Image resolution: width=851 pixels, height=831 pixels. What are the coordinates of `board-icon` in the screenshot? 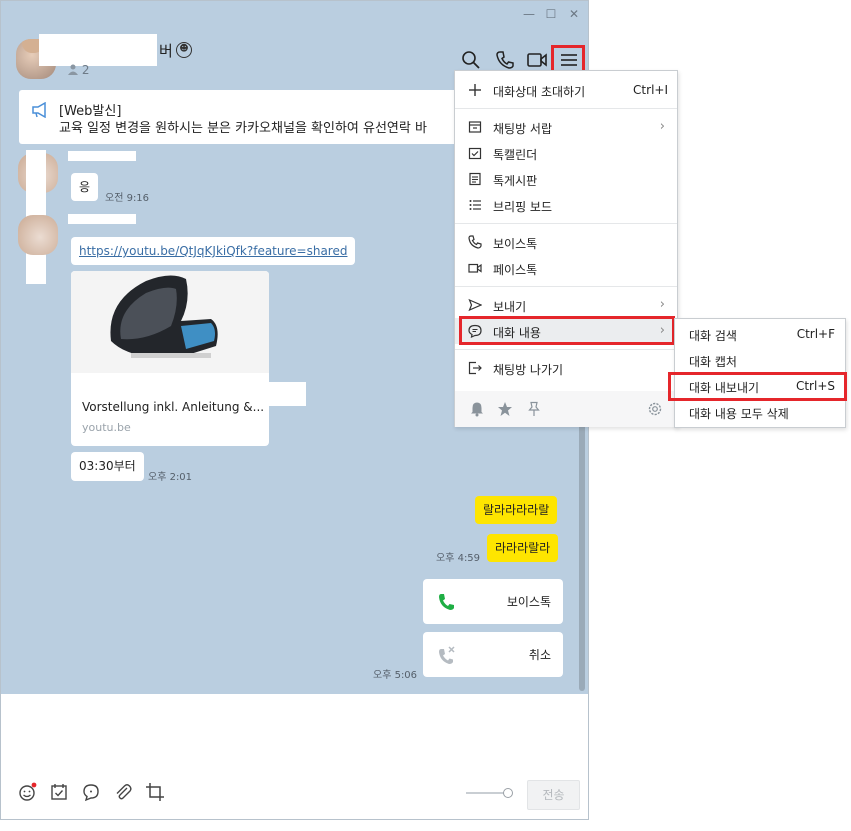 It's located at (475, 179).